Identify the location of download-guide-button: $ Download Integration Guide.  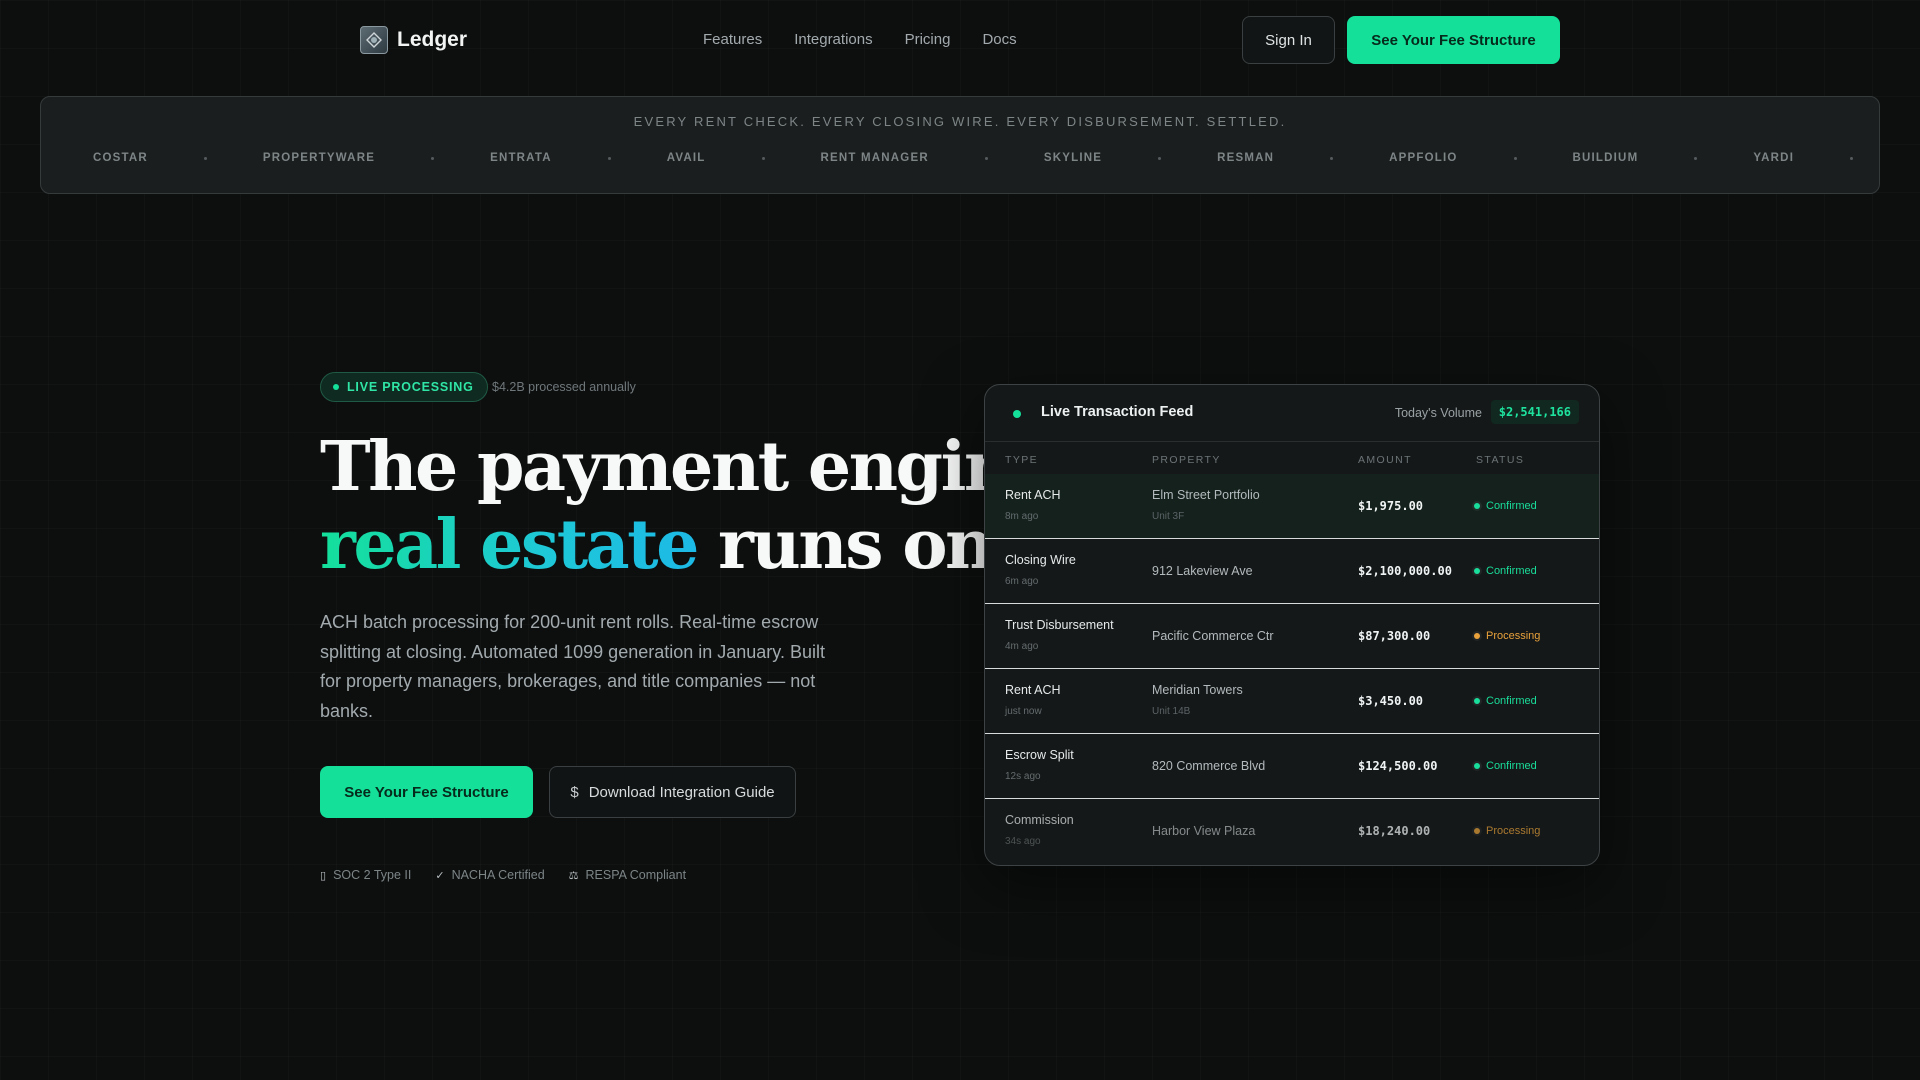
(672, 792).